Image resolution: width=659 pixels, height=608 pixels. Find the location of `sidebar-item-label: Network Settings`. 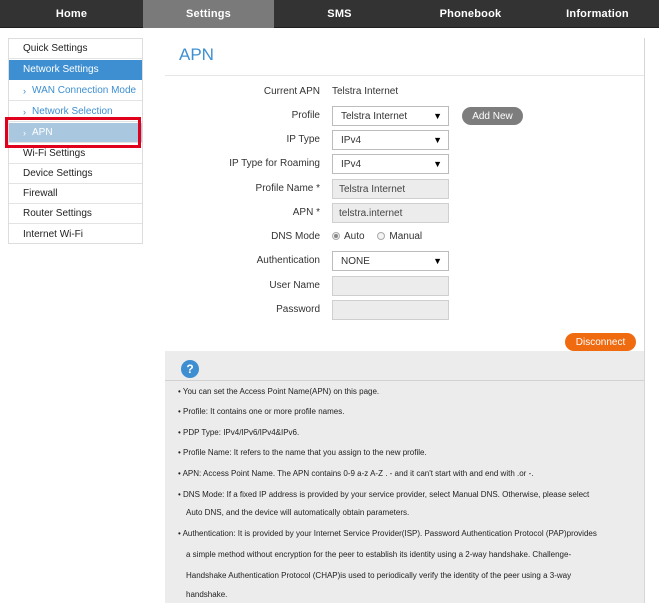

sidebar-item-label: Network Settings is located at coordinates (61, 69).